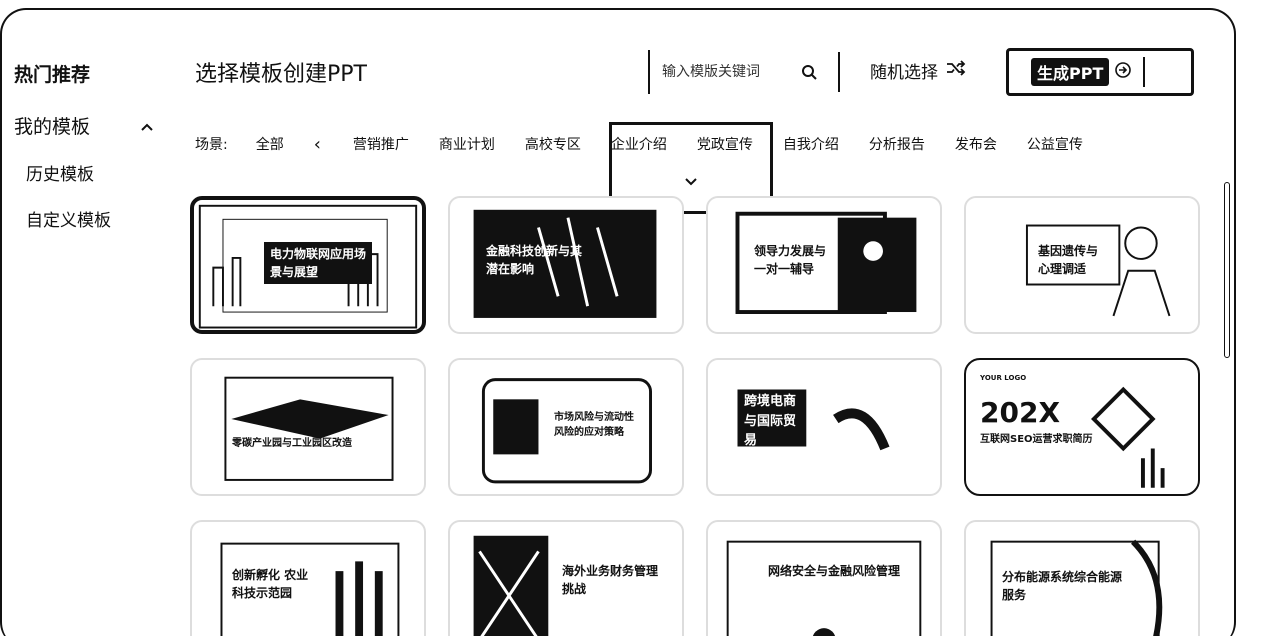 The height and width of the screenshot is (636, 1280). Describe the element at coordinates (956, 70) in the screenshot. I see `shuffle-icon` at that location.